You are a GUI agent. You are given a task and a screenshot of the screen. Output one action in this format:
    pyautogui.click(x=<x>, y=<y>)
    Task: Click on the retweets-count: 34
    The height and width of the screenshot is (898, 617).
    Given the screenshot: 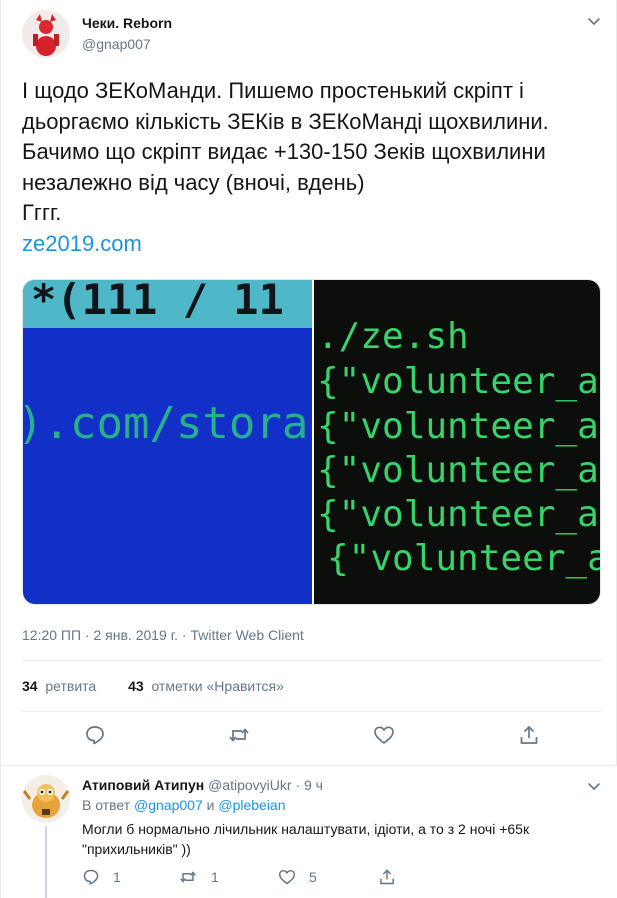 What is the action you would take?
    pyautogui.click(x=30, y=686)
    